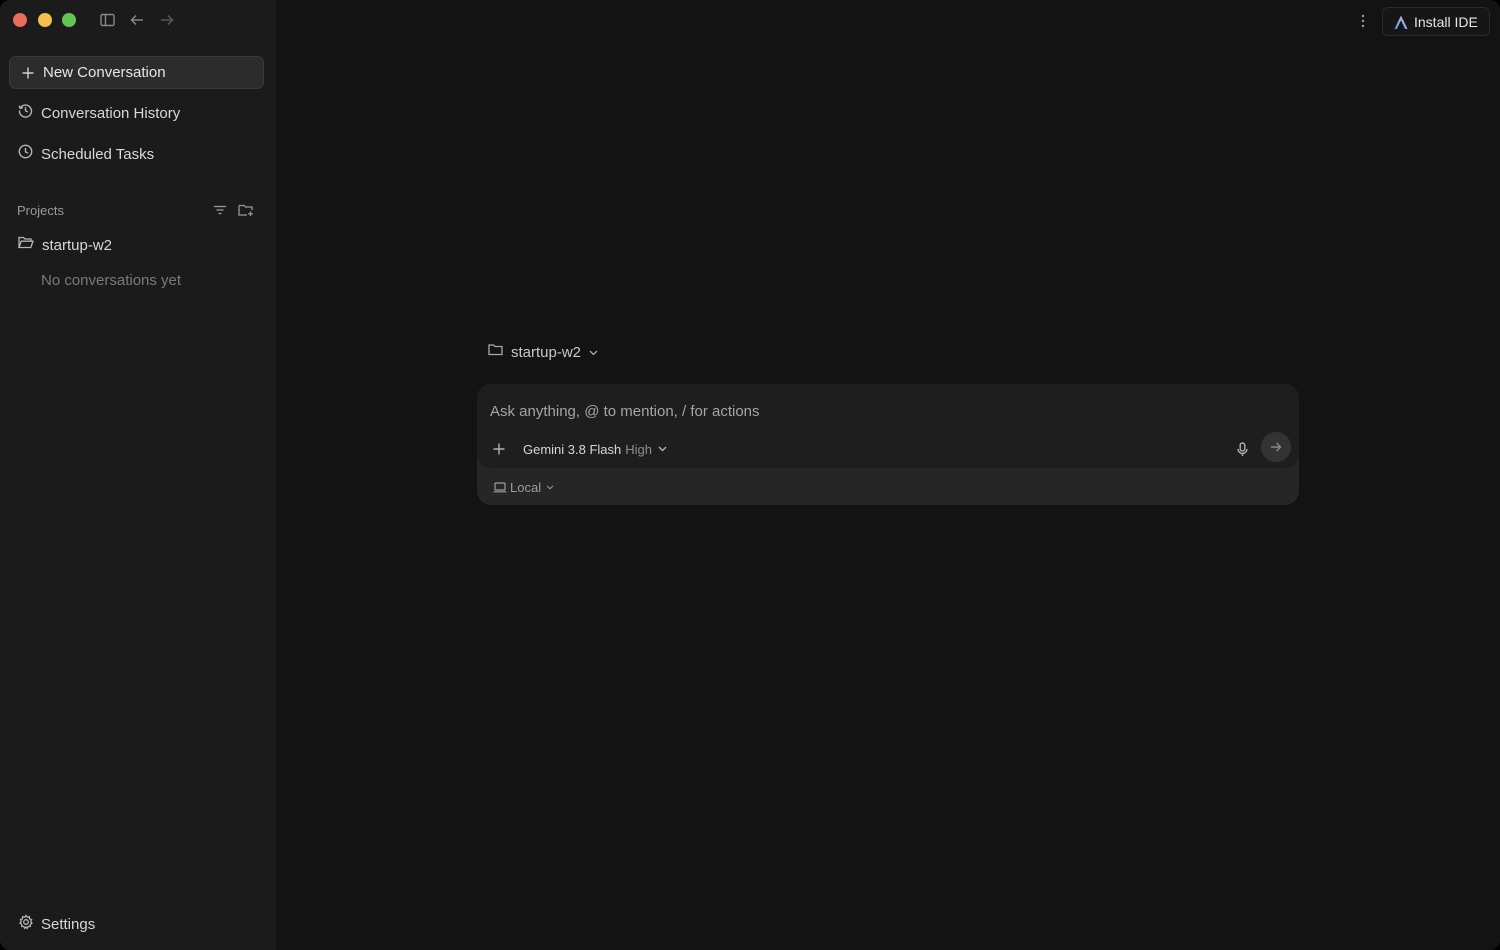  What do you see at coordinates (500, 487) in the screenshot?
I see `laptop-icon` at bounding box center [500, 487].